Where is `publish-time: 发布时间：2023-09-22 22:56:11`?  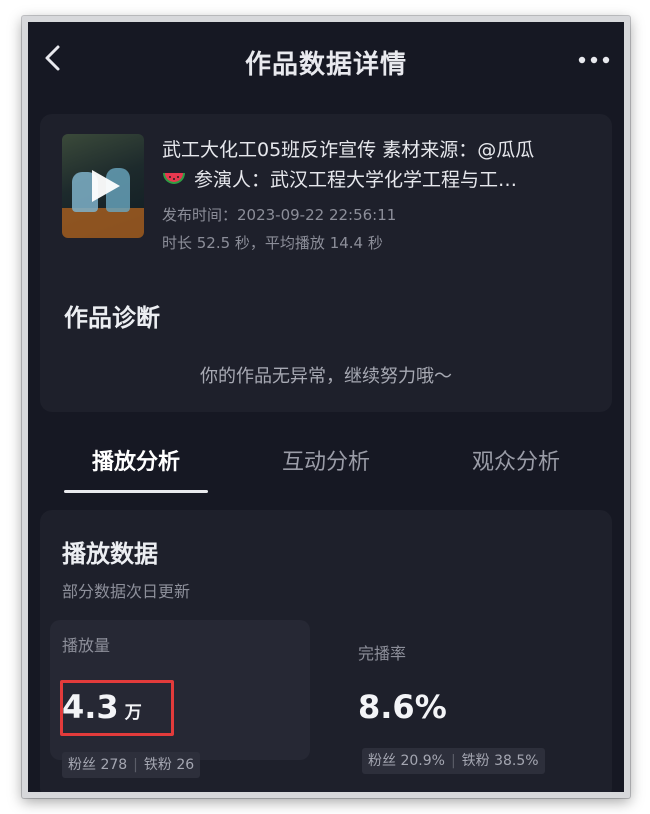
publish-time: 发布时间：2023-09-22 22:56:11 is located at coordinates (279, 215).